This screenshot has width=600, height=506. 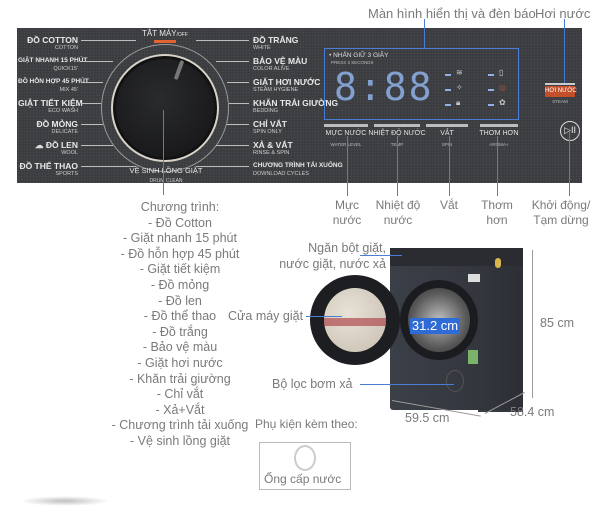 I want to click on program-steam-hygiene: GIẶT HƠI NƯỚC STEAM HYGIENE, so click(x=286, y=85).